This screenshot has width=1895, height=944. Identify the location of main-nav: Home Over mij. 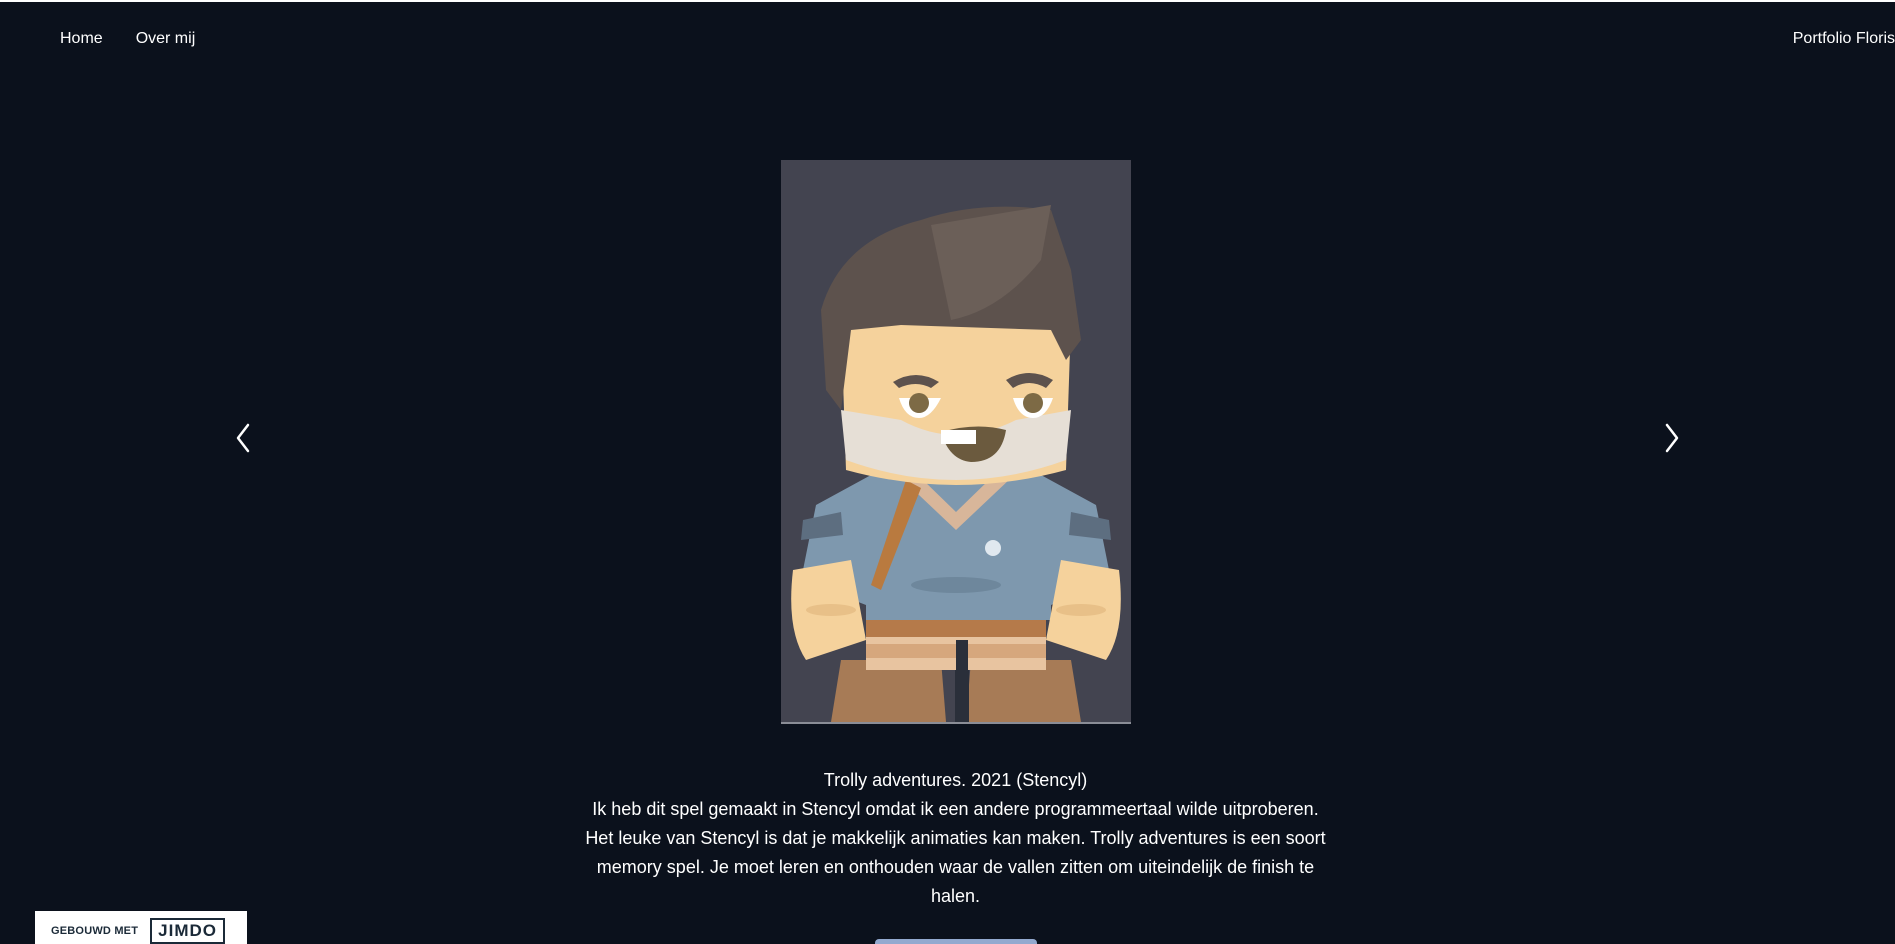
(127, 39).